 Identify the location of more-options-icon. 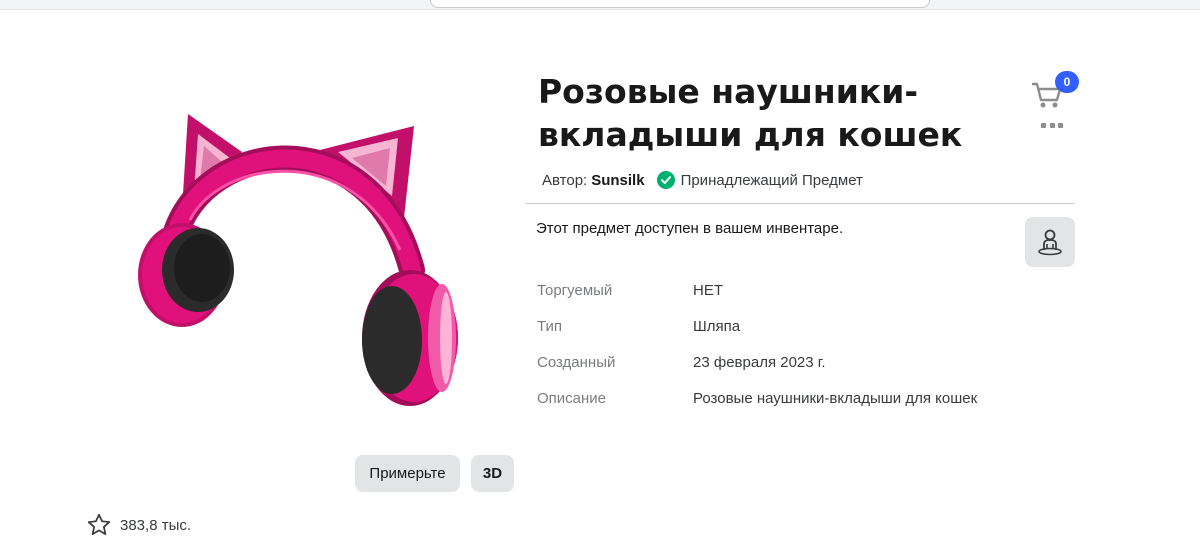
(1052, 125).